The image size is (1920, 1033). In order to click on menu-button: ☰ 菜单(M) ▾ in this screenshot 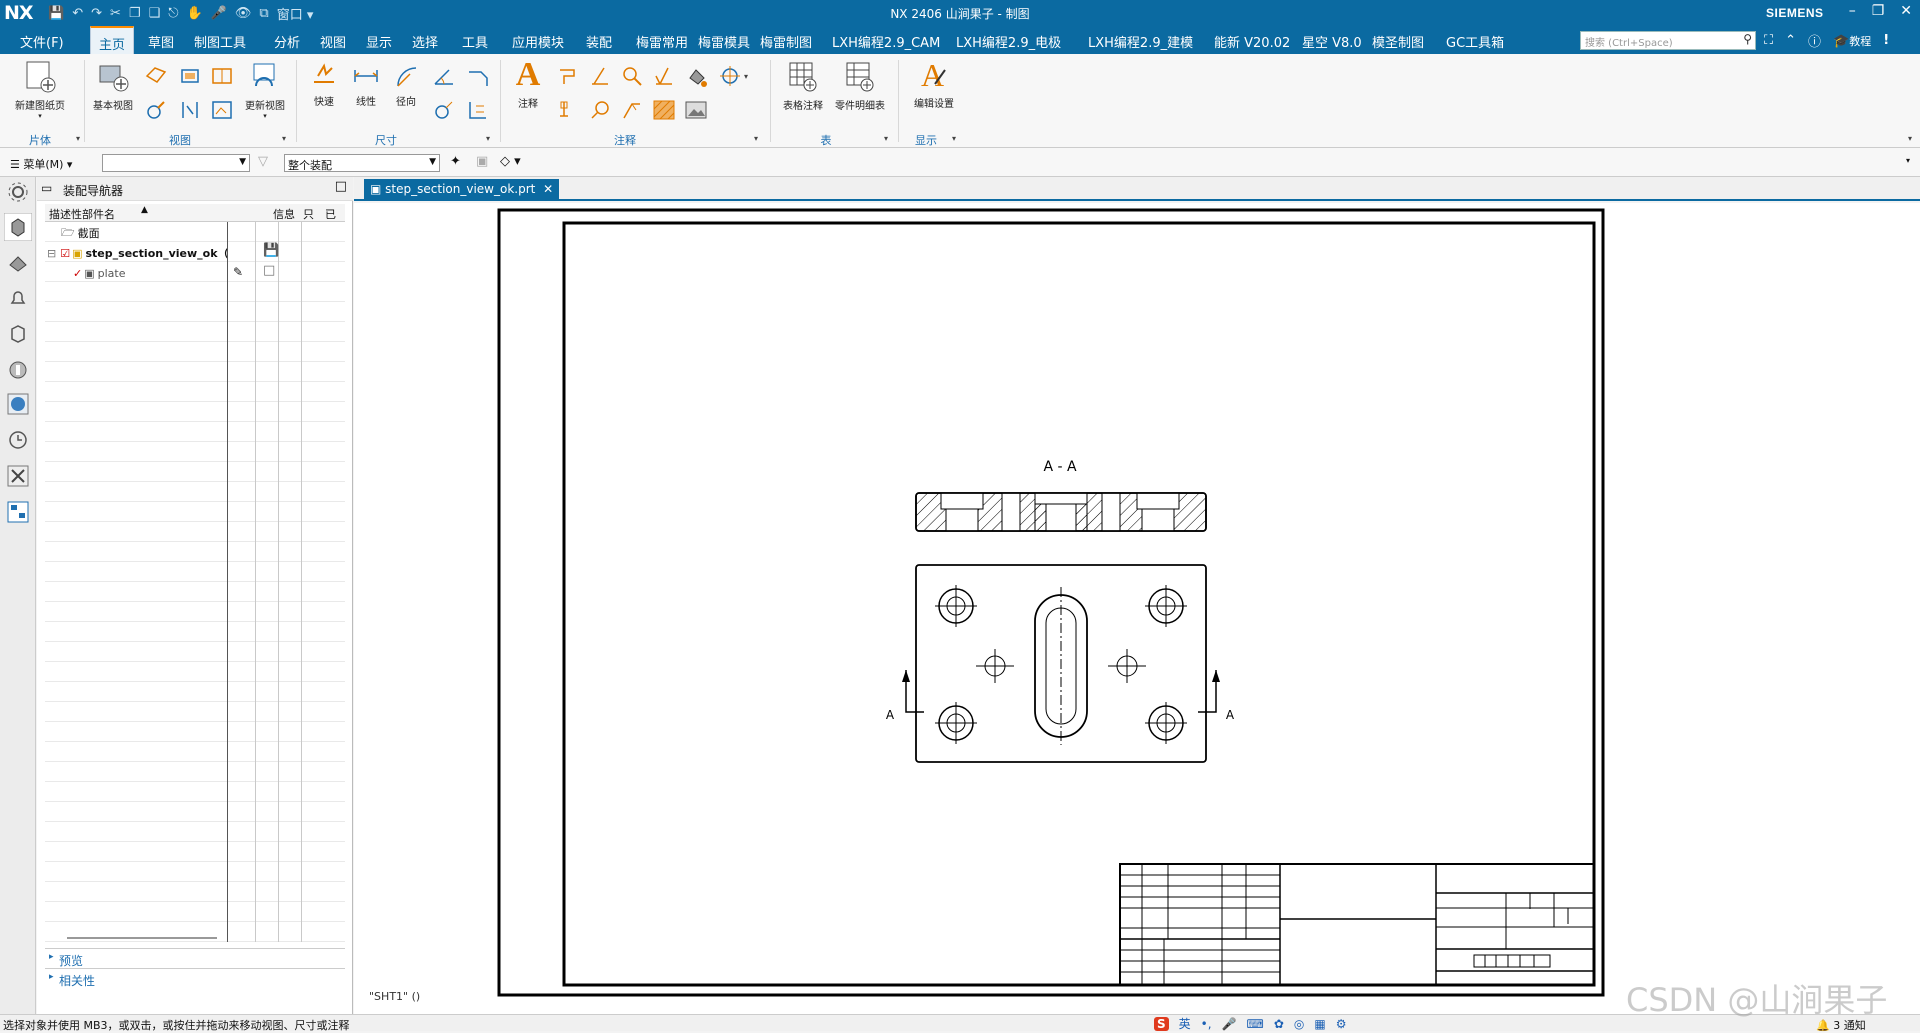, I will do `click(41, 164)`.